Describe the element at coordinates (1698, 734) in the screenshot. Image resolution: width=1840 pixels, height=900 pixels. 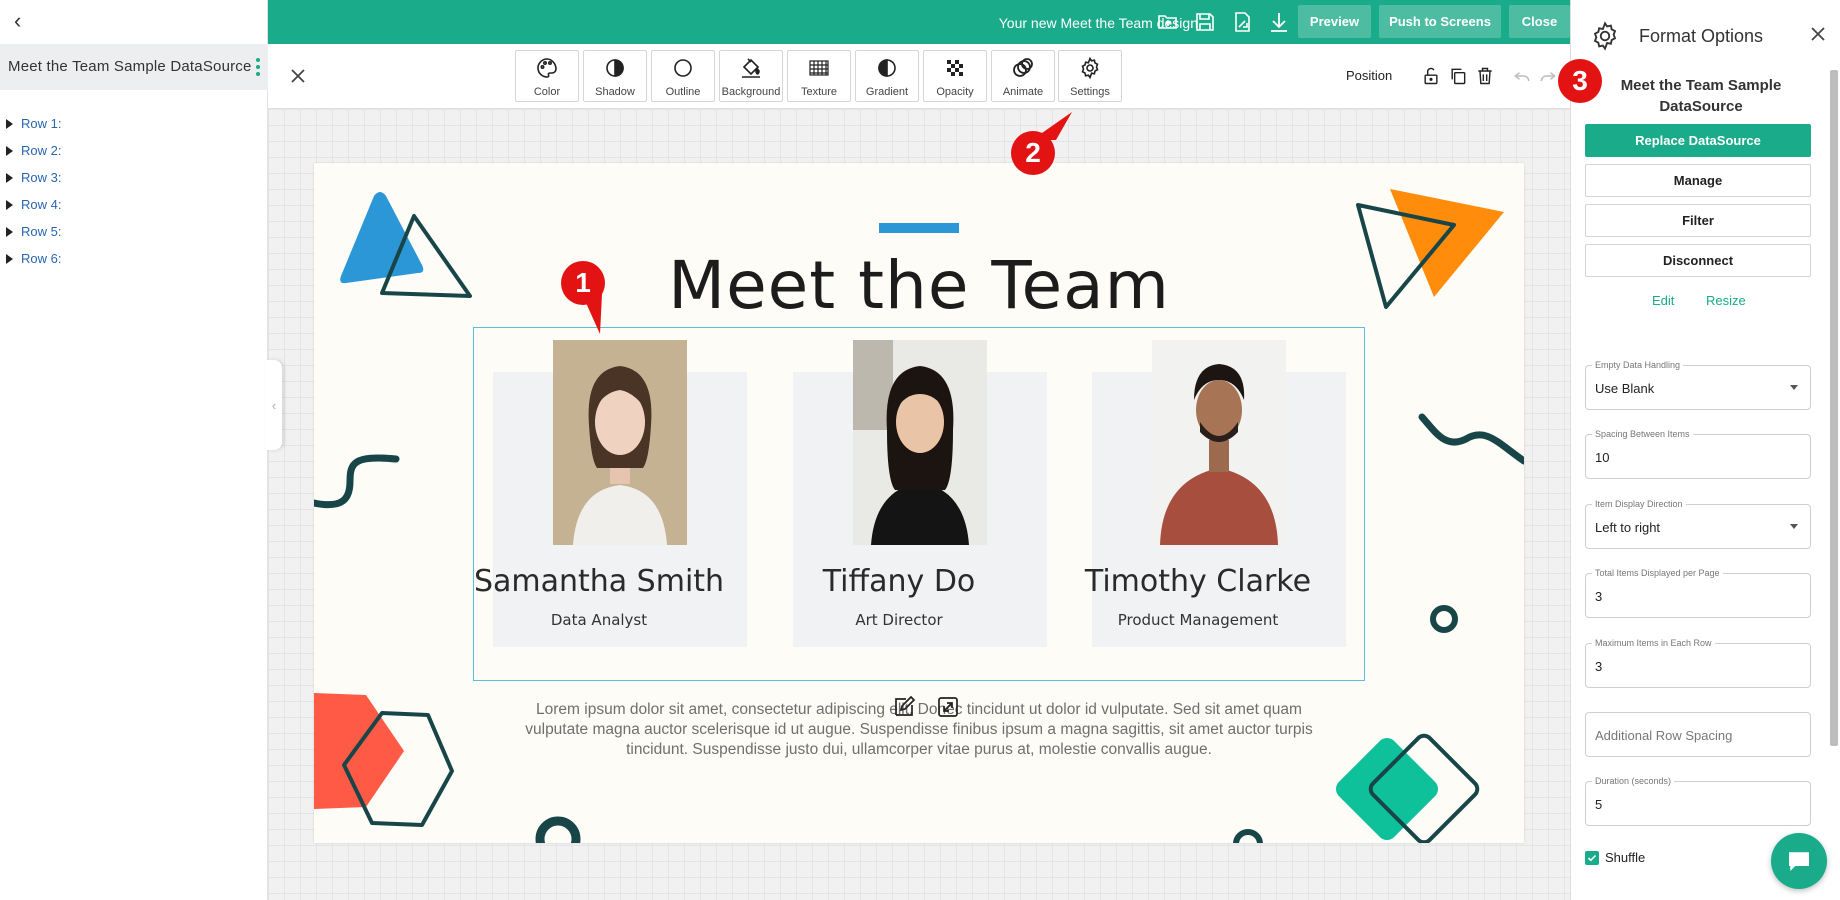
I see `additional-row-spacing-input: Additional Row Spacing` at that location.